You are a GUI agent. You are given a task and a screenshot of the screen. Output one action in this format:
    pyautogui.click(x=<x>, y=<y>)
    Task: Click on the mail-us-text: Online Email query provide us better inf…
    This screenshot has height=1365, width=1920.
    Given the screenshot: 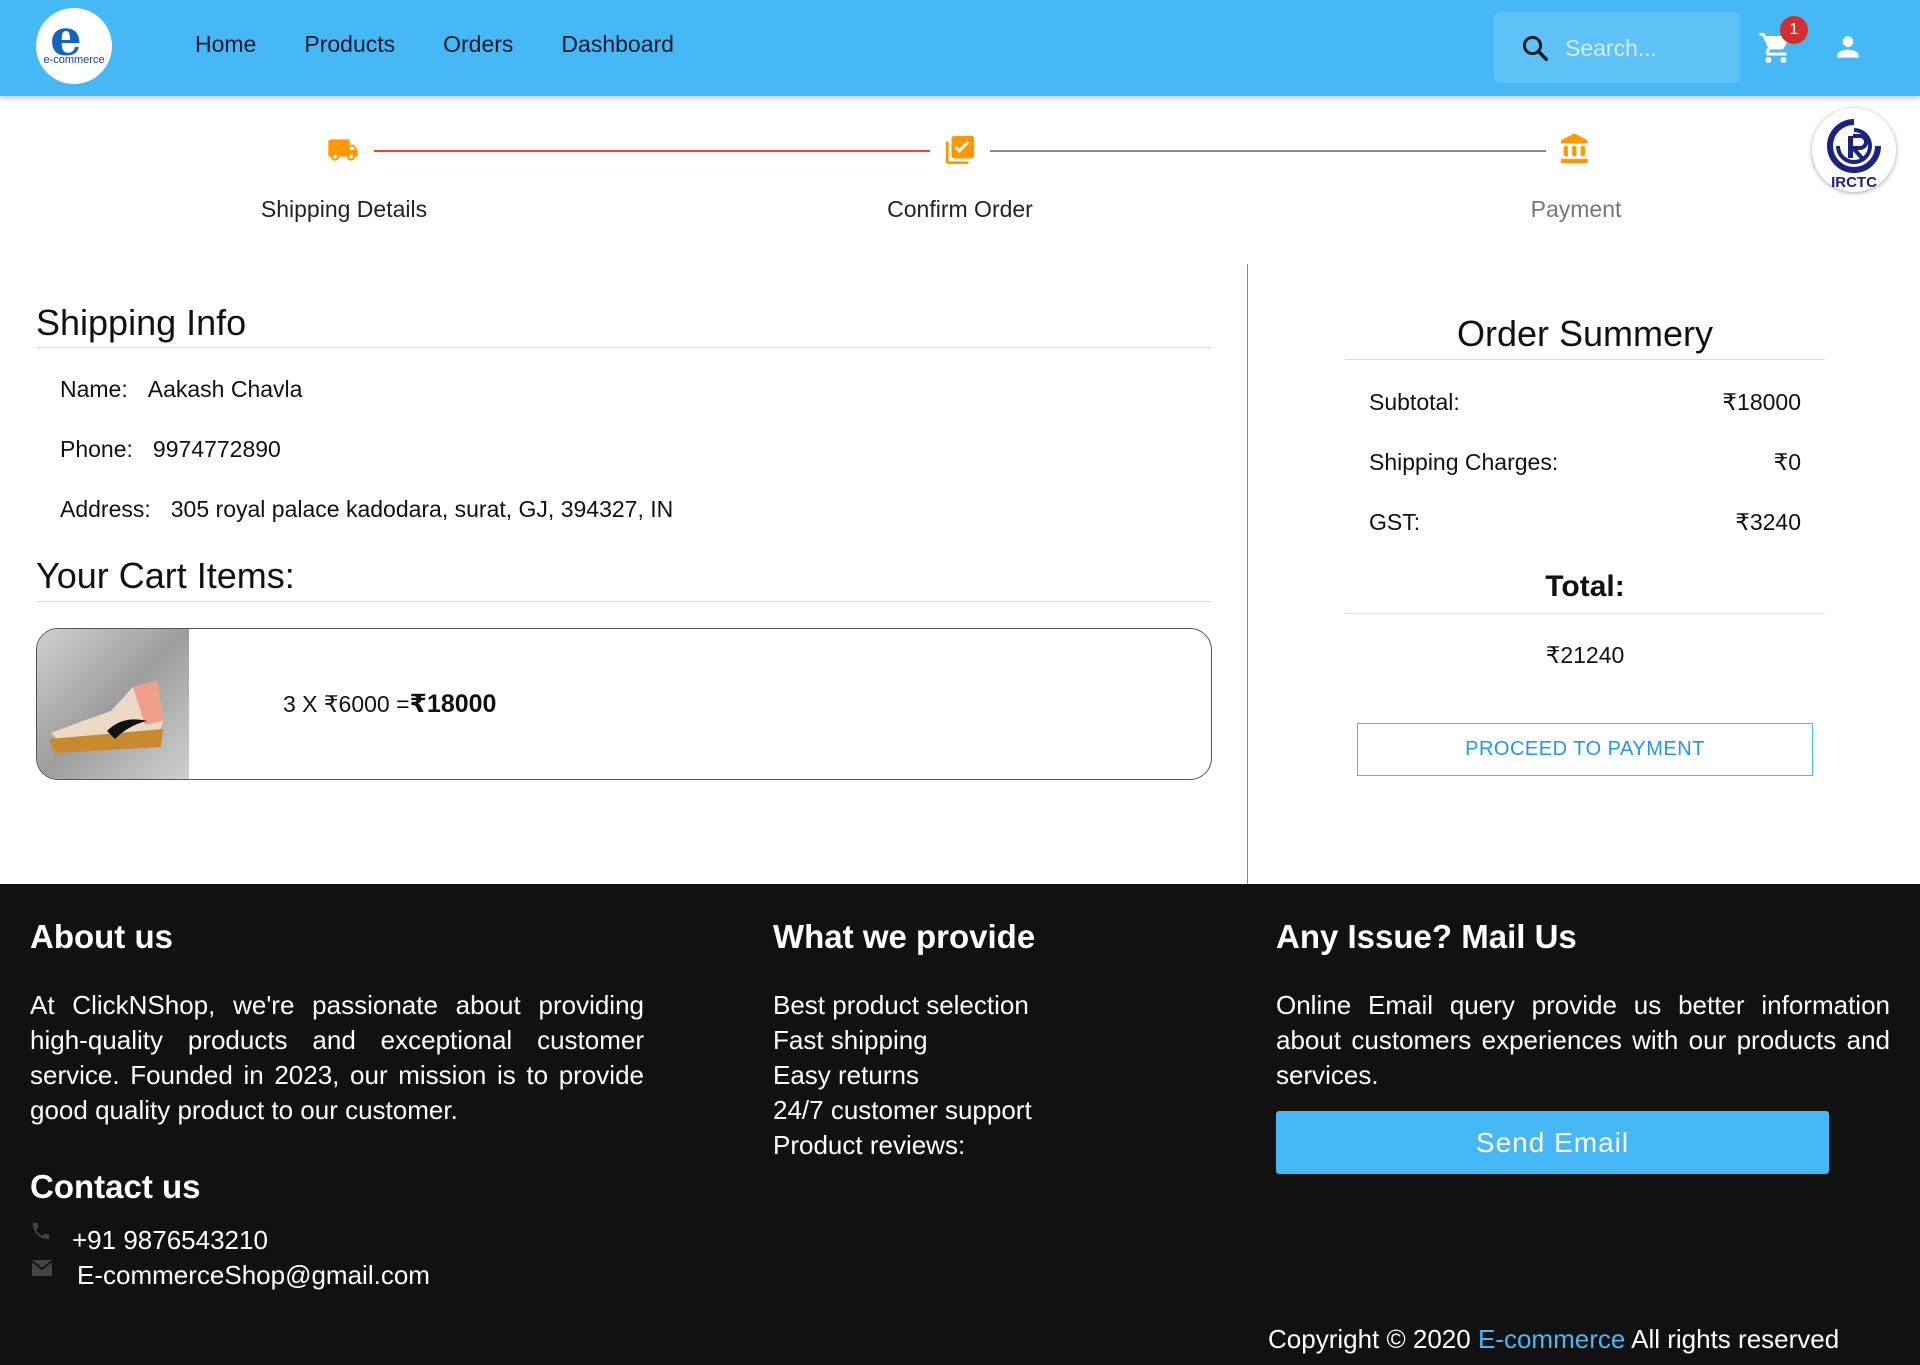 What is the action you would take?
    pyautogui.click(x=1583, y=1040)
    